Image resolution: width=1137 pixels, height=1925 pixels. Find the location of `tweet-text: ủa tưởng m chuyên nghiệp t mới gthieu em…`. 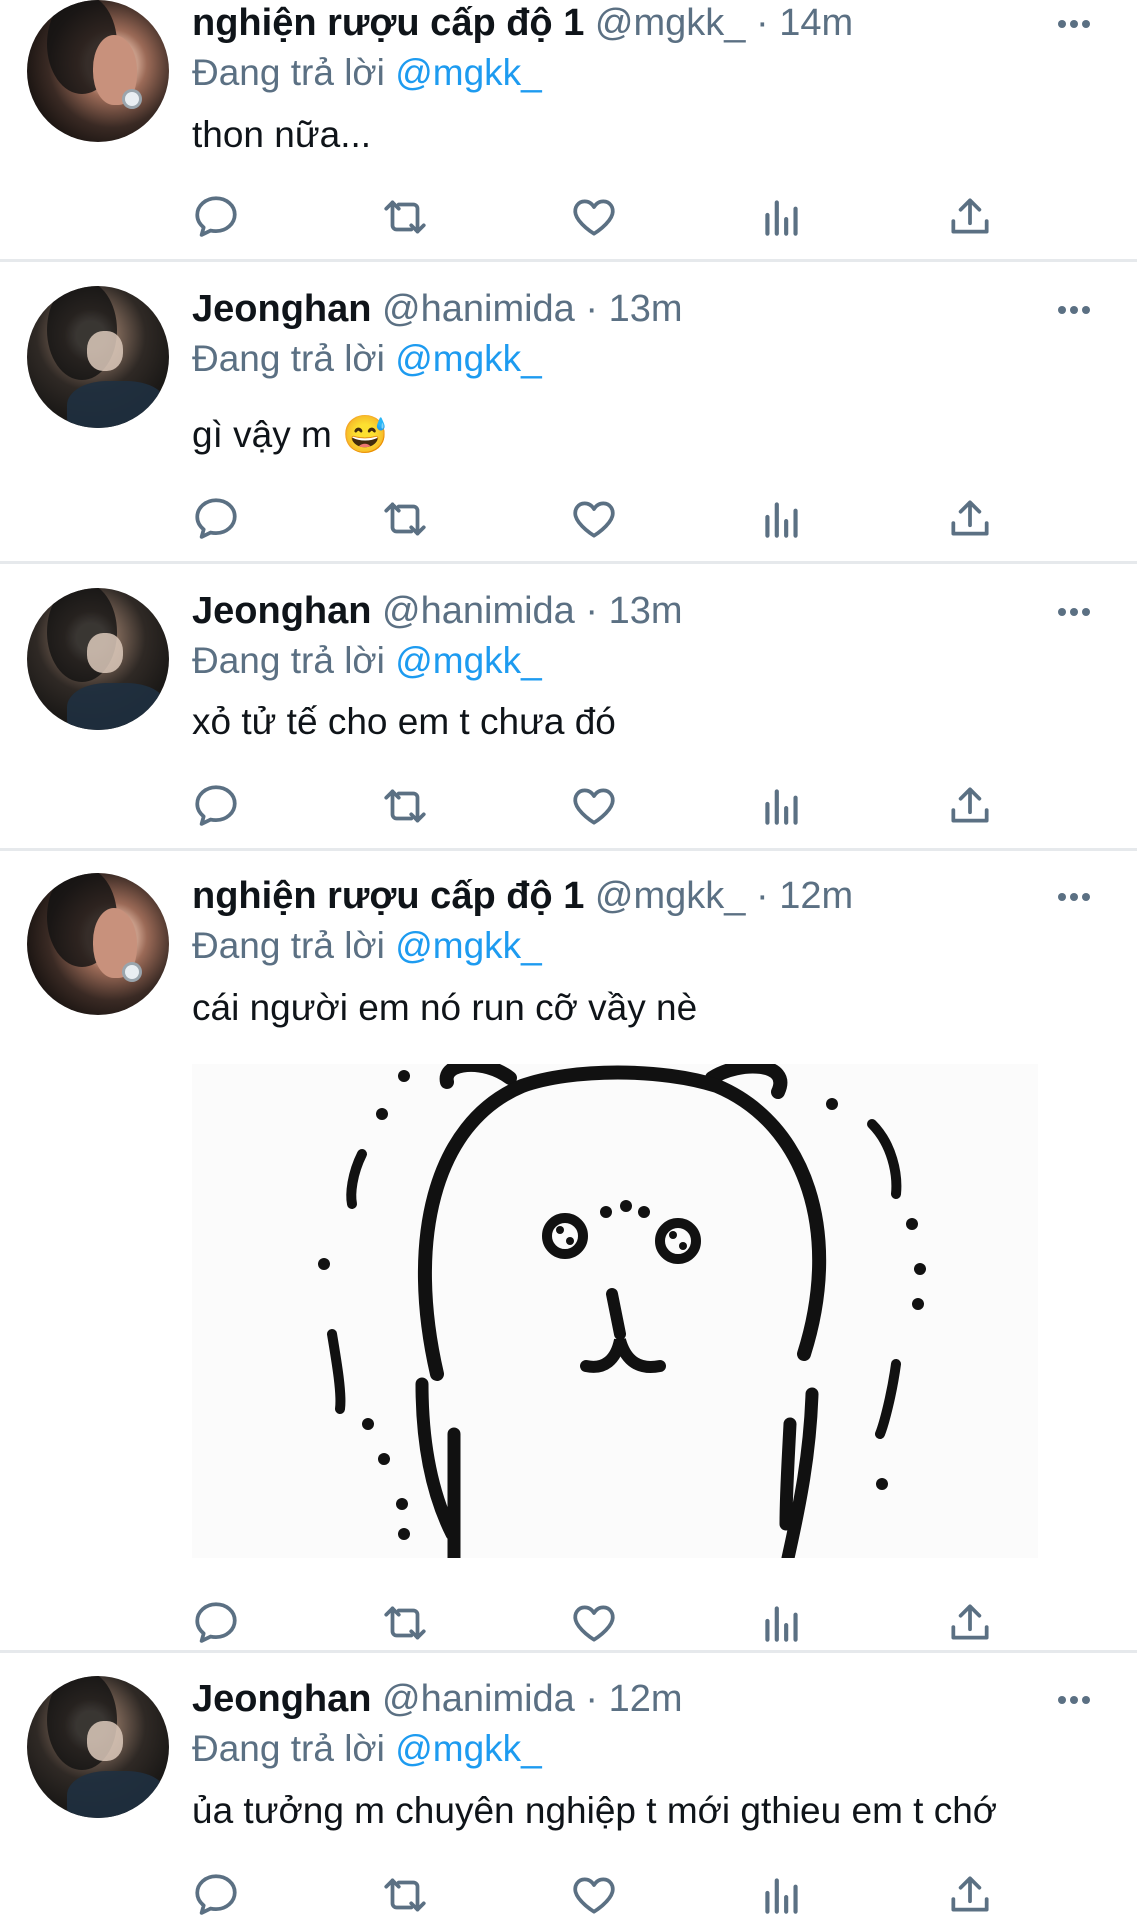

tweet-text: ủa tưởng m chuyên nghiệp t mới gthieu em… is located at coordinates (595, 1810).